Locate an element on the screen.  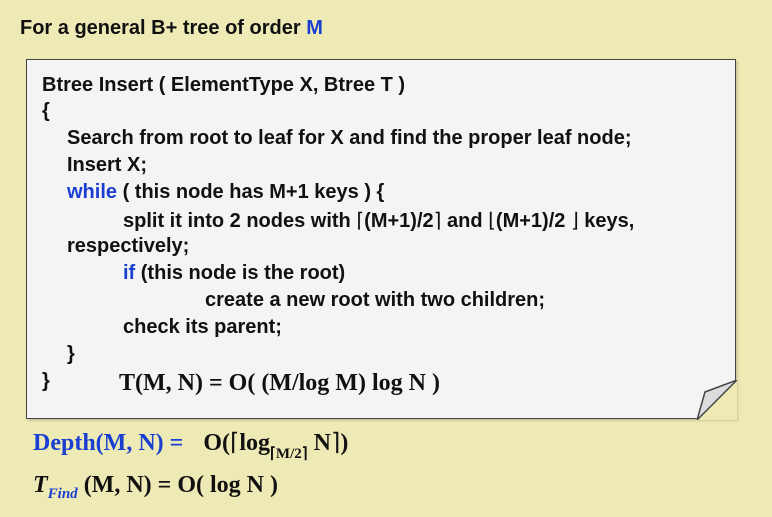
depth-base: M/2 is located at coordinates (288, 454).